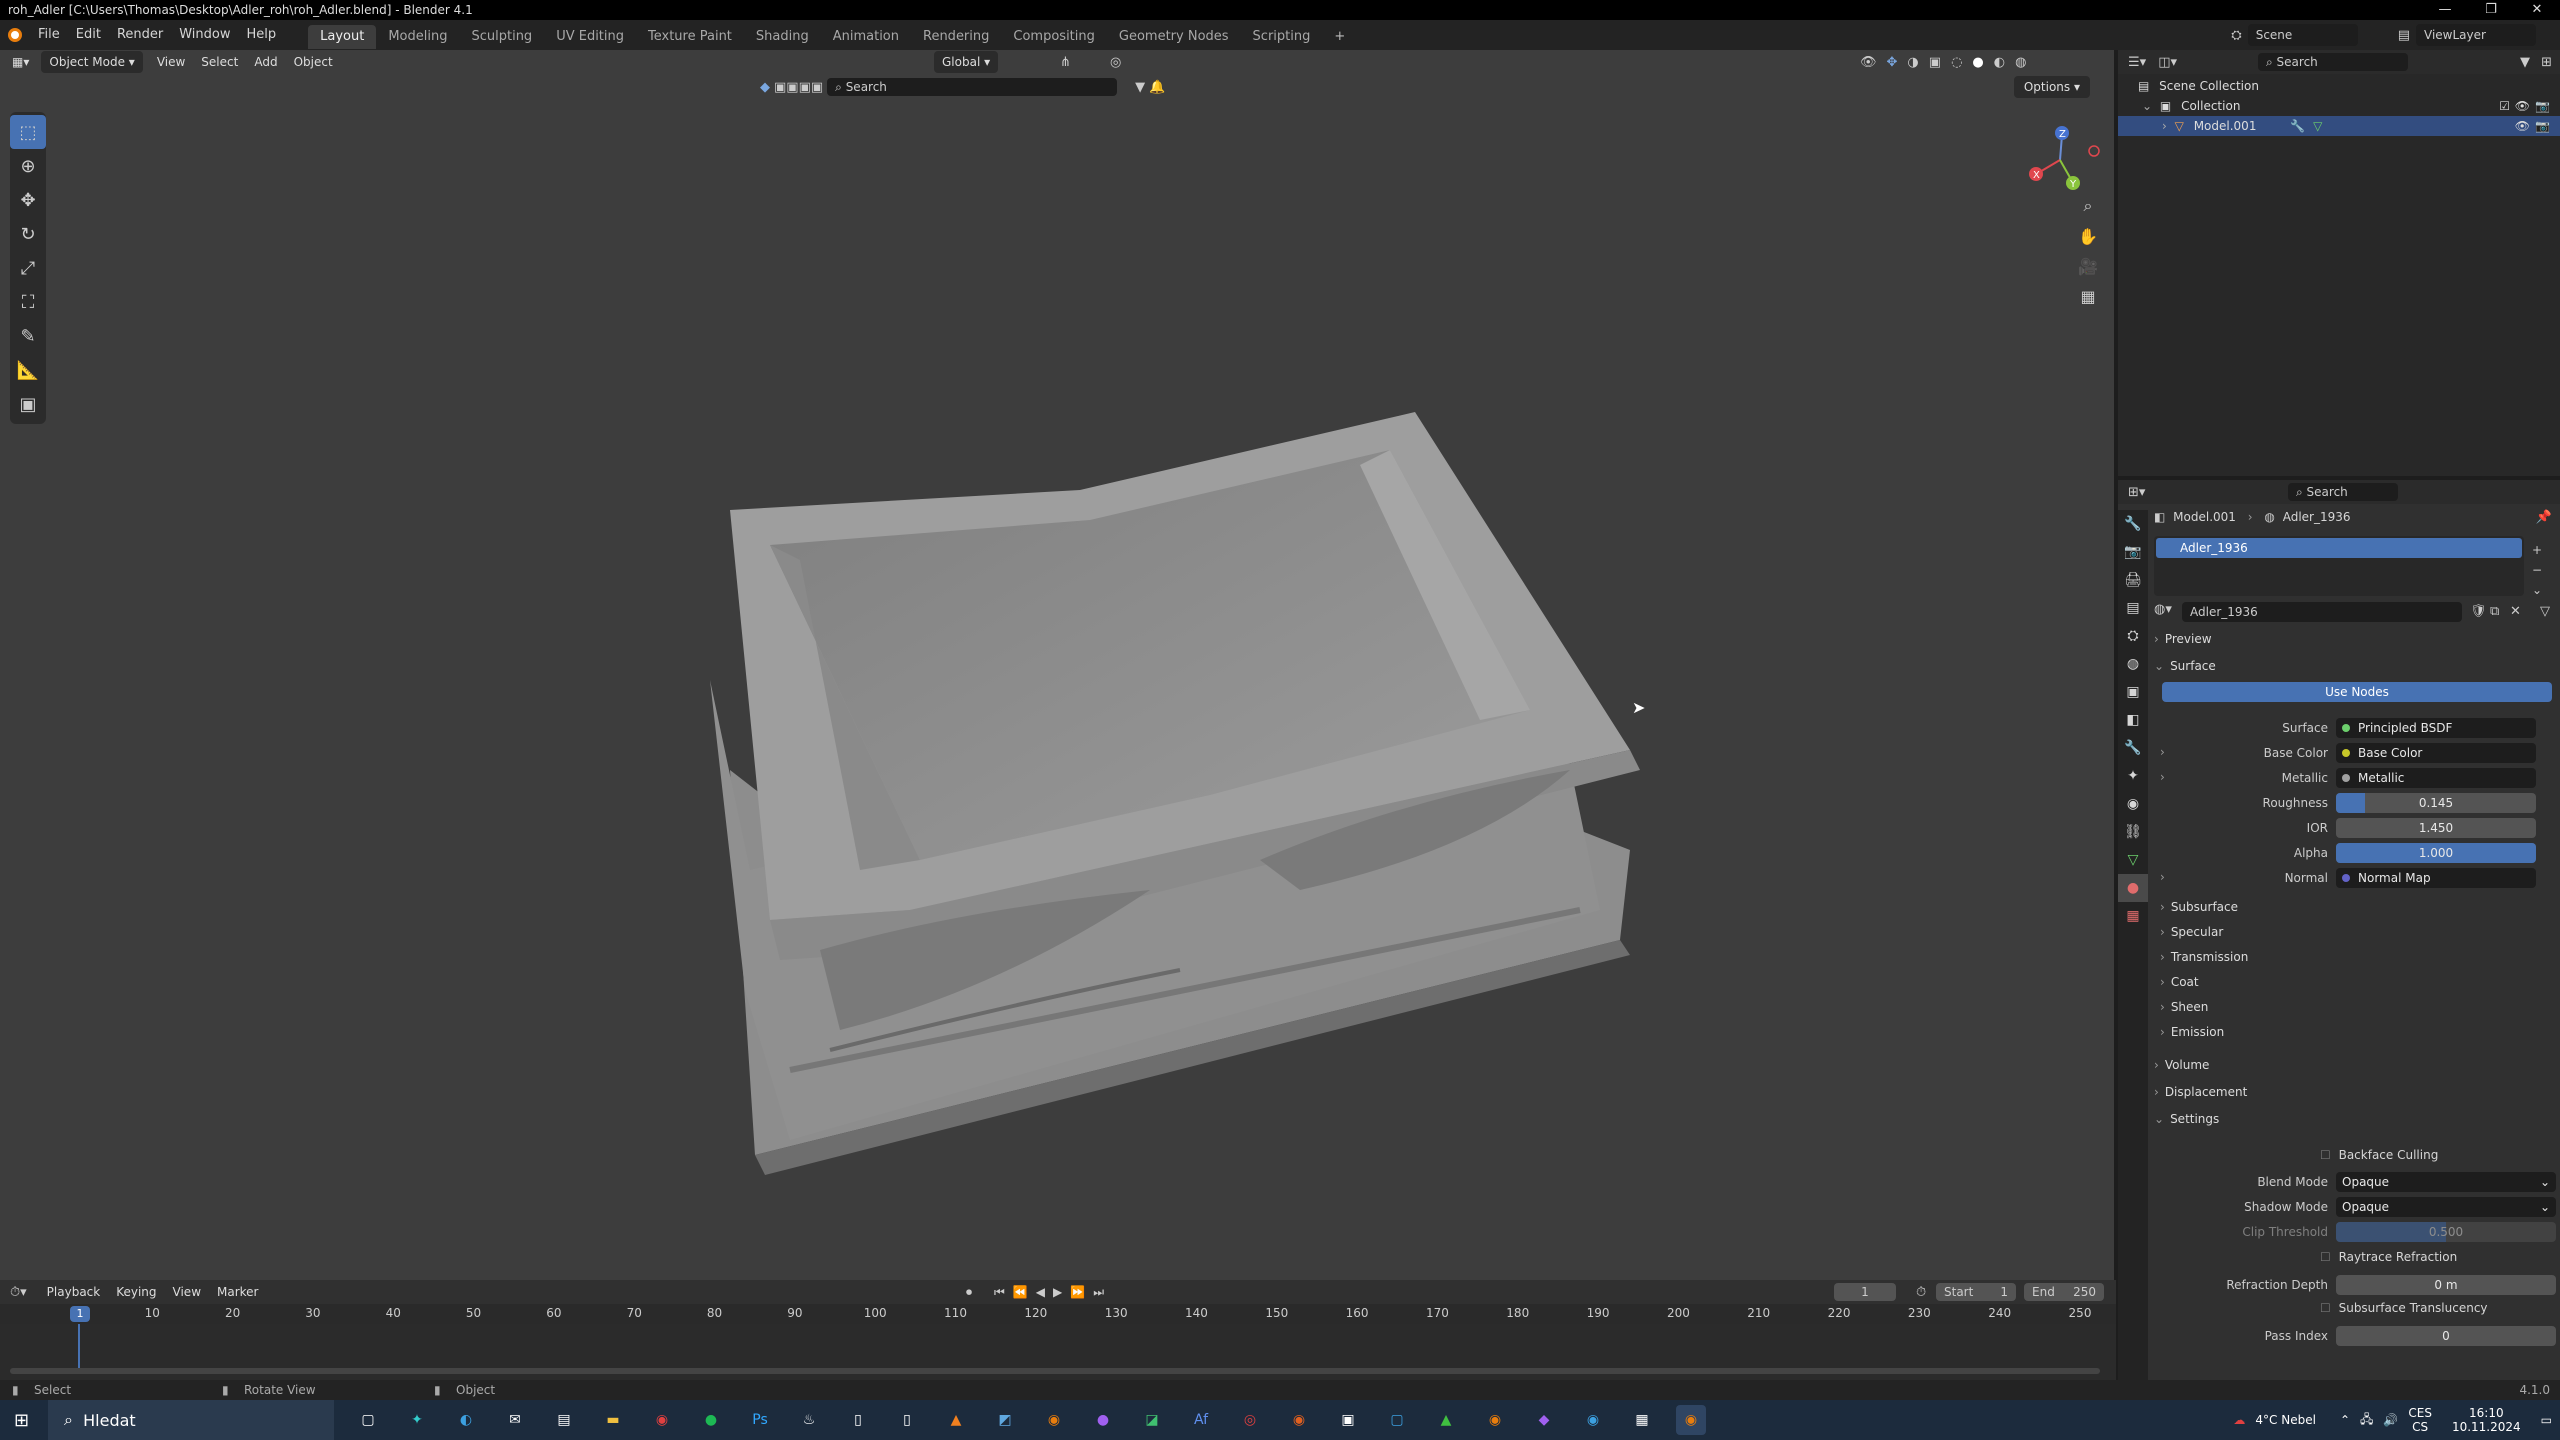 This screenshot has height=1440, width=2560. Describe the element at coordinates (417, 1420) in the screenshot. I see `app-icon-1: ✦` at that location.